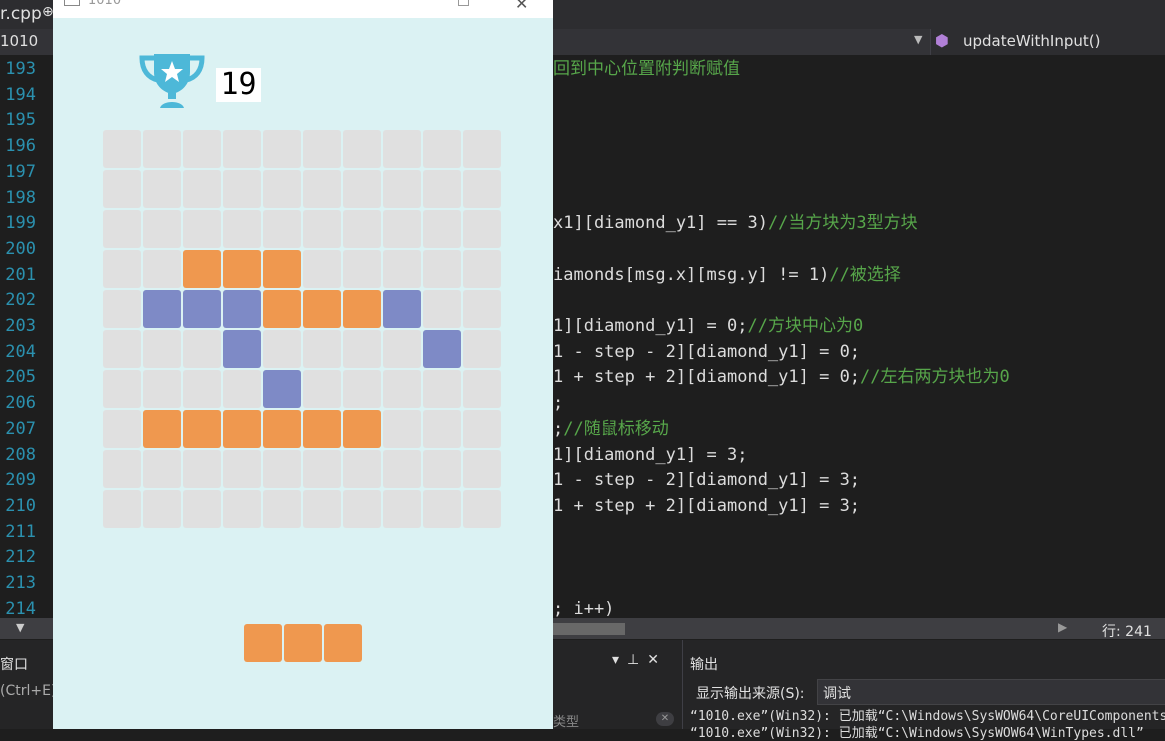 This screenshot has width=1165, height=741. I want to click on pin-icon: ⊕, so click(48, 12).